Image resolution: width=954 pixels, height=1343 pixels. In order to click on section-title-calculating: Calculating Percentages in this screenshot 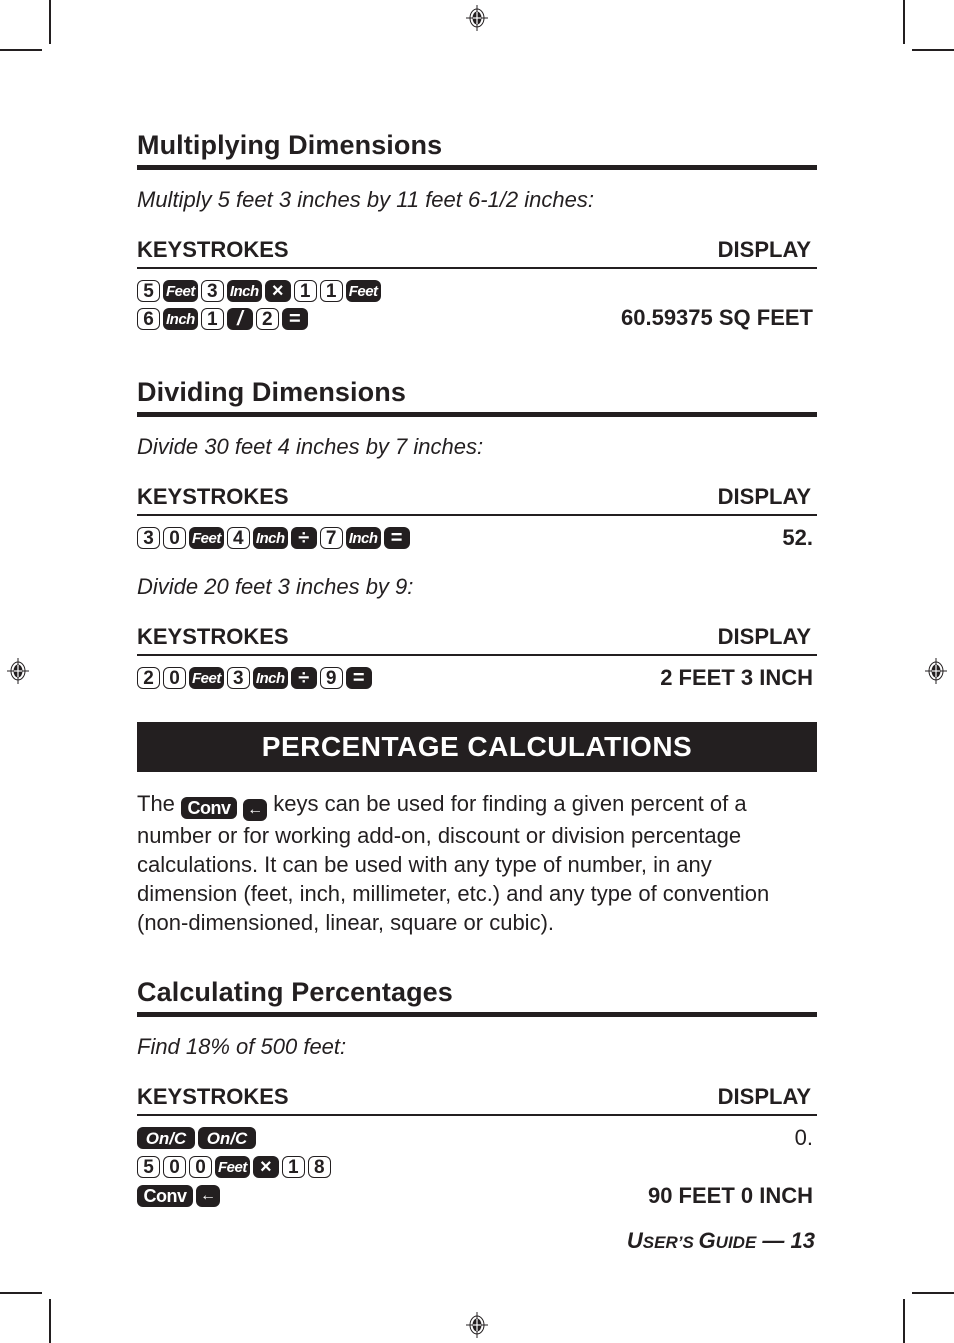, I will do `click(477, 997)`.